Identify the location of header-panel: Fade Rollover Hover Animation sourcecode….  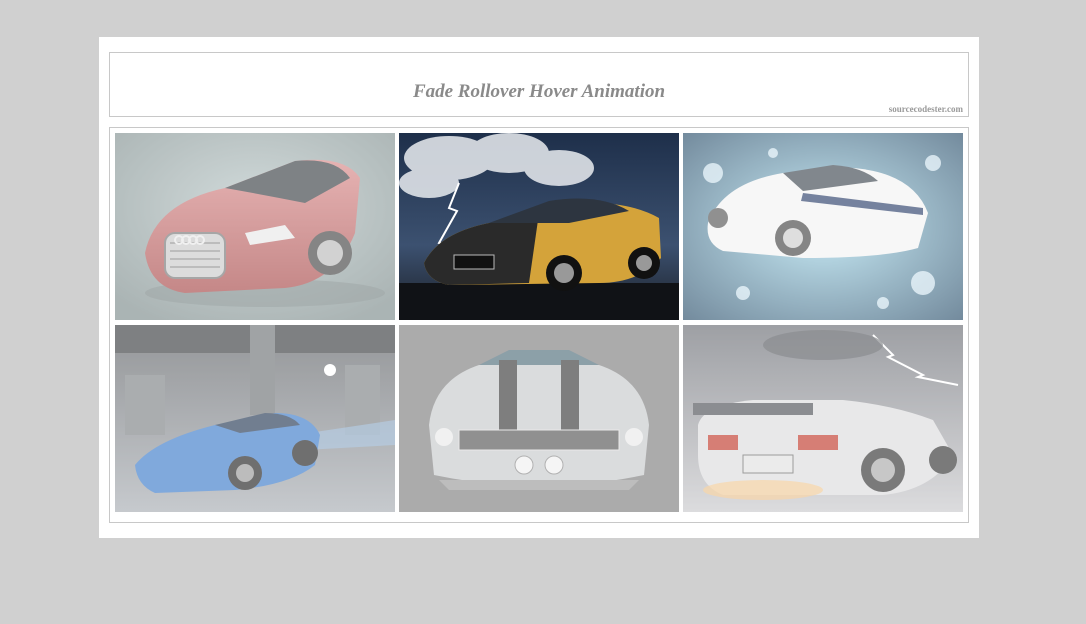
(539, 84).